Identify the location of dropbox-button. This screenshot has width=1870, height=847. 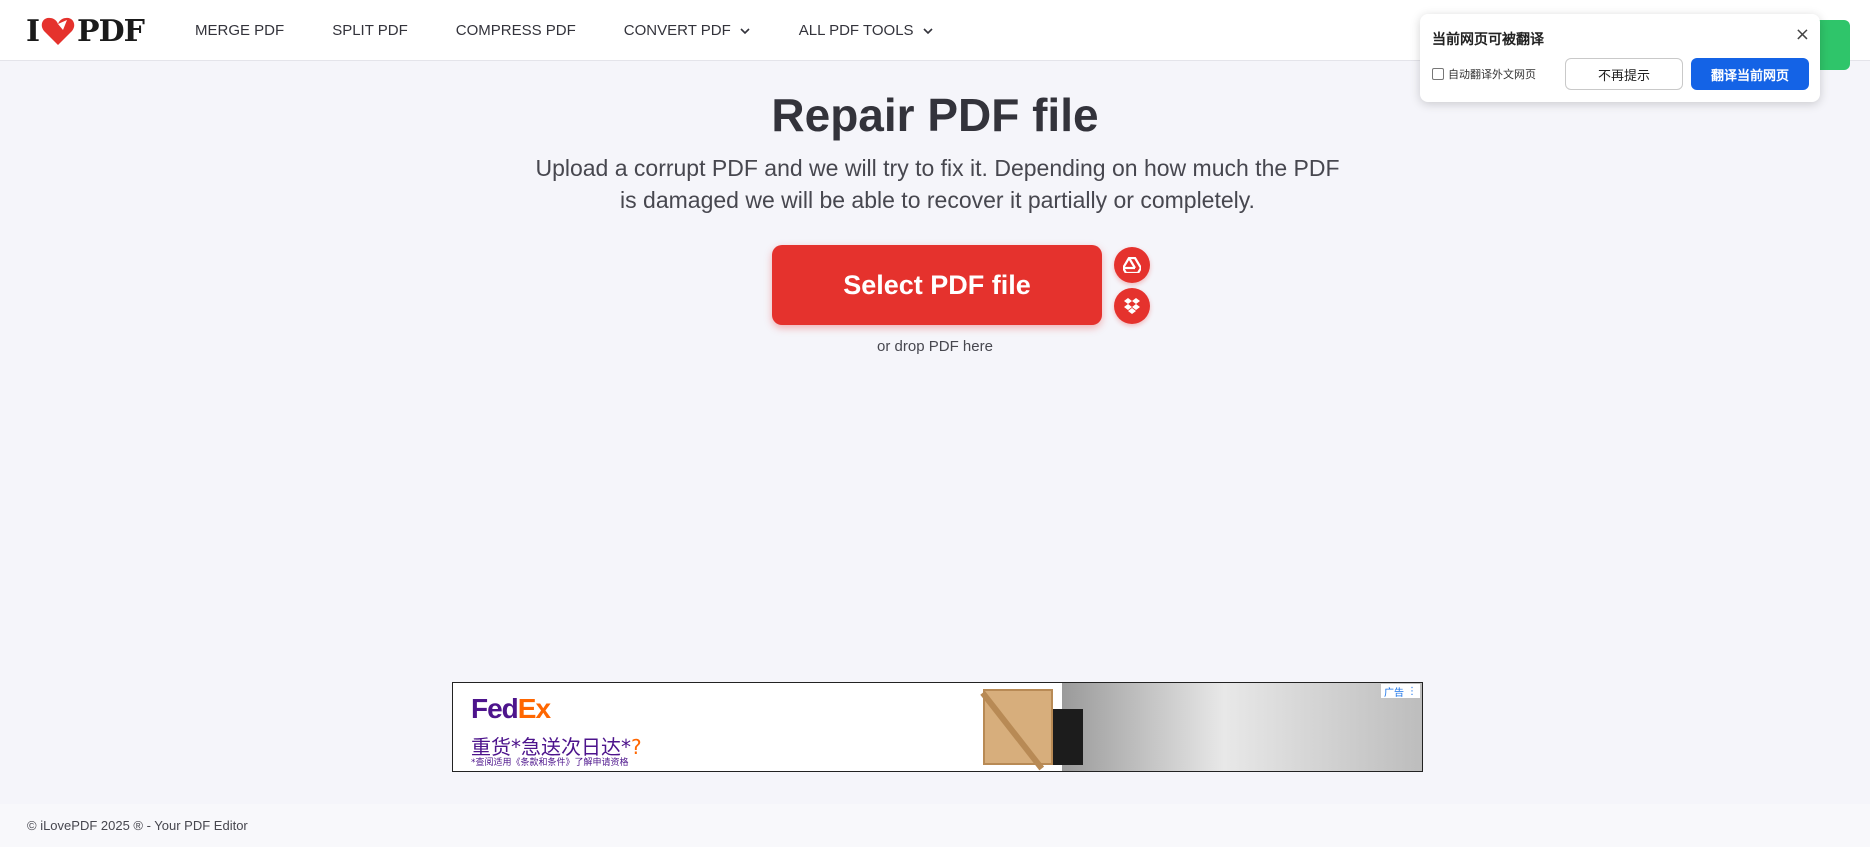
(1132, 306).